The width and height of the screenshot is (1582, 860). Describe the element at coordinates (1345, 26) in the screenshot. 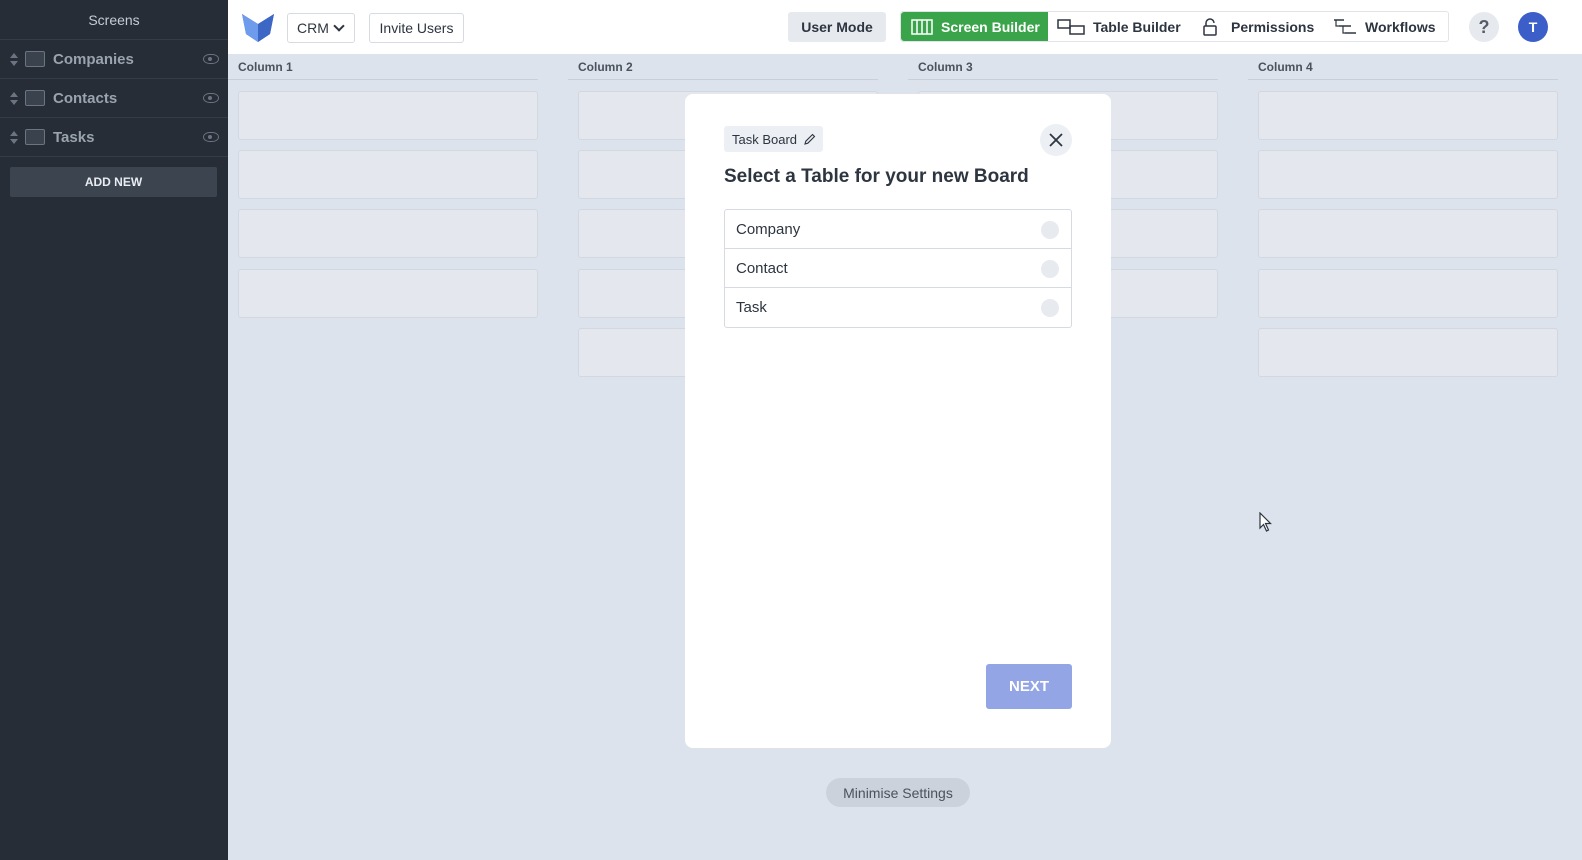

I see `workflow-icon` at that location.